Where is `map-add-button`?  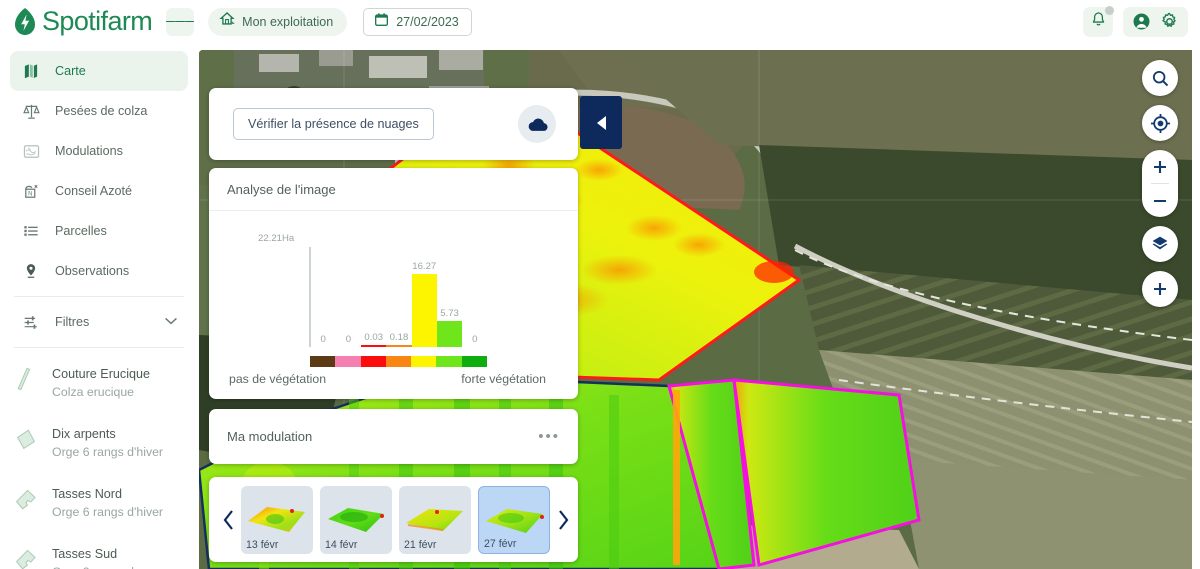
map-add-button is located at coordinates (1160, 289).